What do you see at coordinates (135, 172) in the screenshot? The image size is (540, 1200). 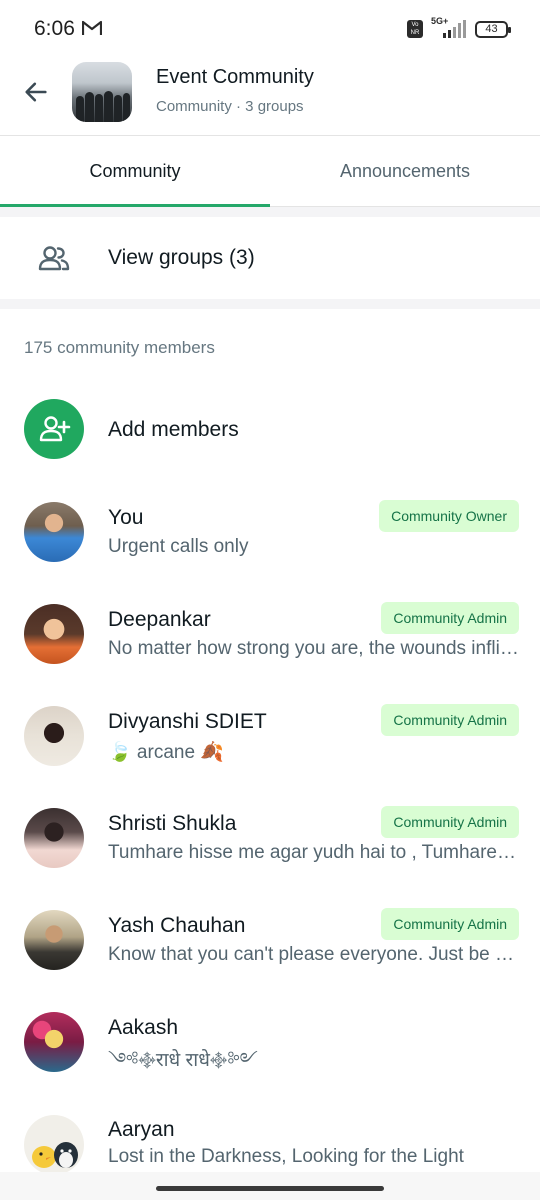 I see `tab-community: Community` at bounding box center [135, 172].